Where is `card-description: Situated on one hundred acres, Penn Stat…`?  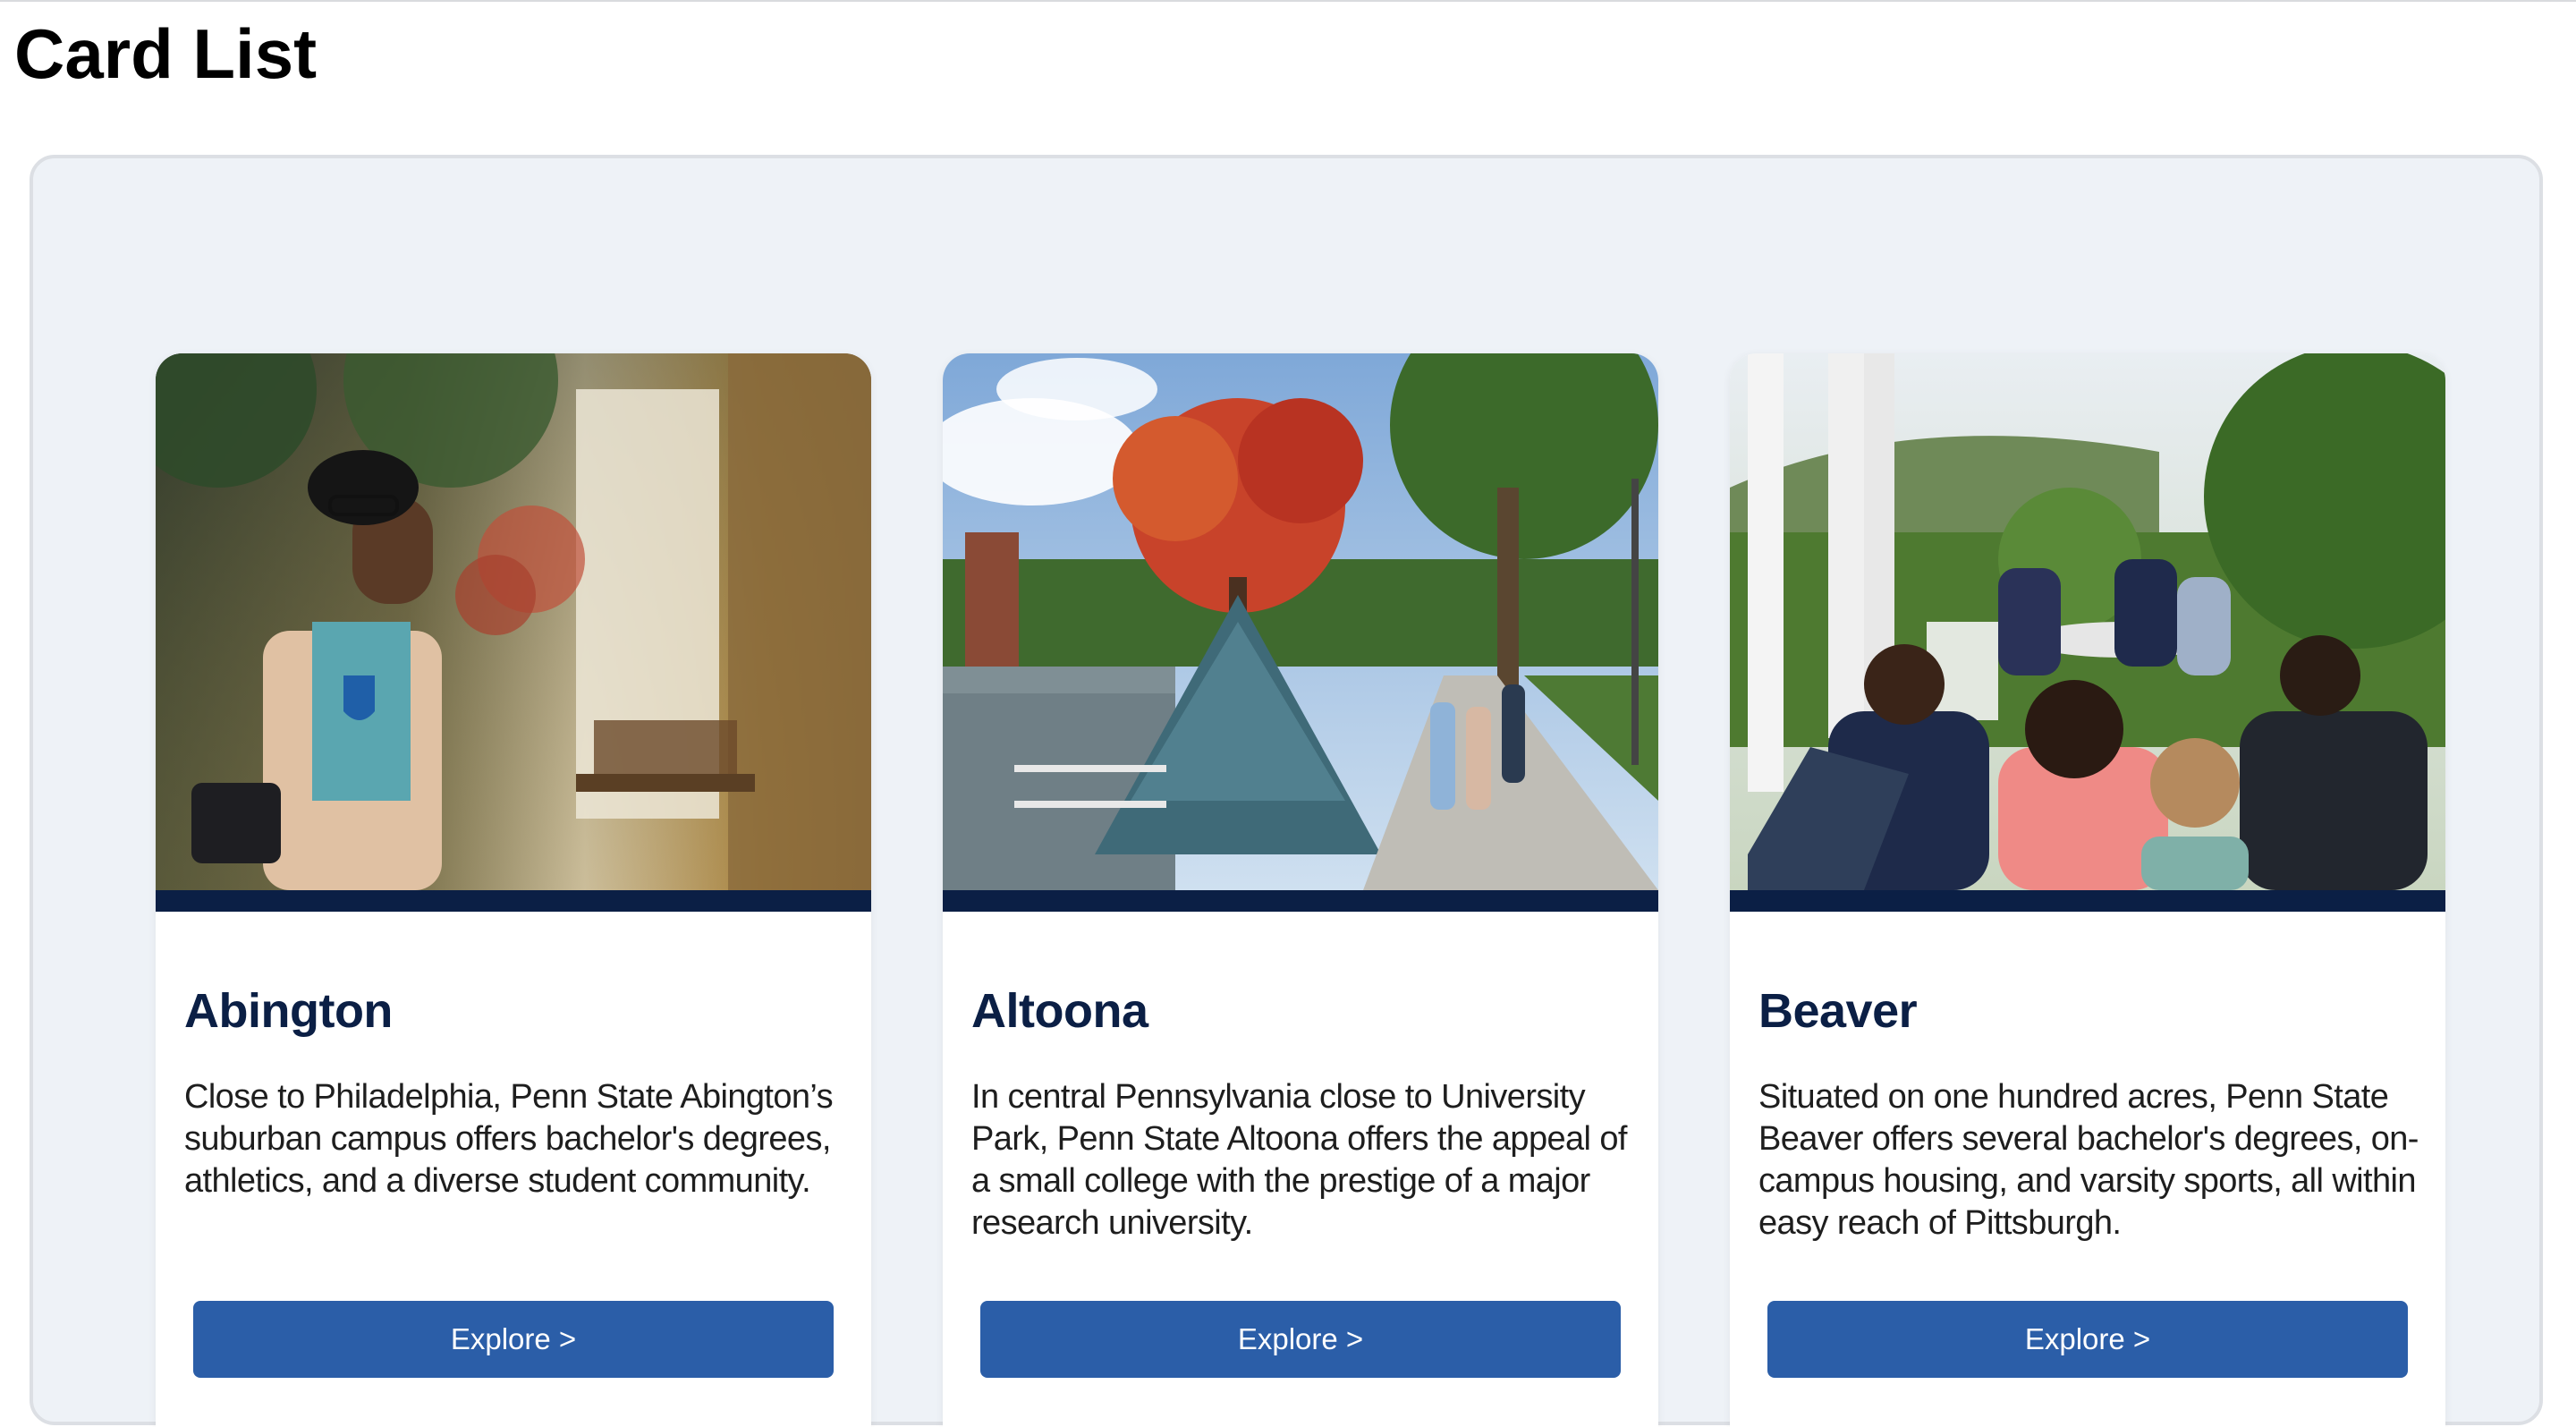
card-description: Situated on one hundred acres, Penn Stat… is located at coordinates (2088, 1160).